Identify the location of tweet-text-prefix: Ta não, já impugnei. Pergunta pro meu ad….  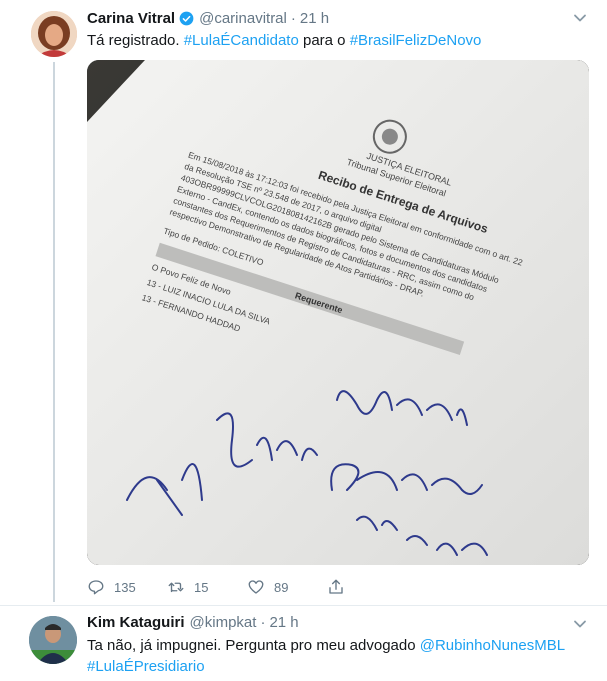
(253, 645).